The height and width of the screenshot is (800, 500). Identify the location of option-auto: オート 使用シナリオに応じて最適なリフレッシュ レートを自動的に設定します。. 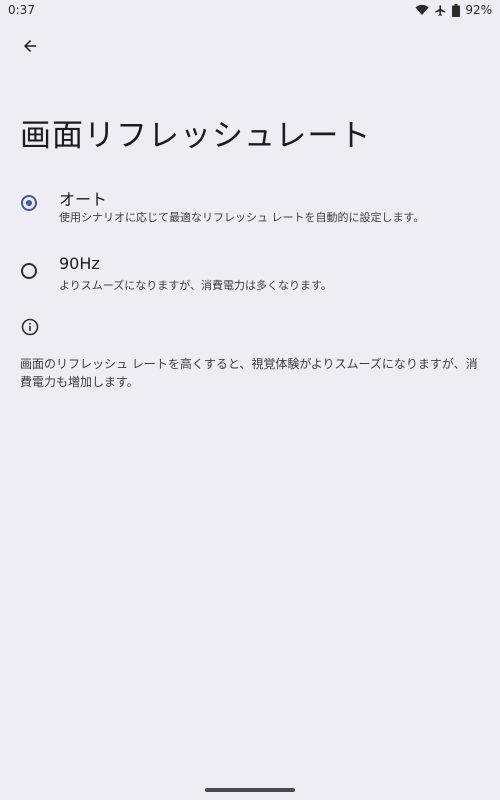
(250, 210).